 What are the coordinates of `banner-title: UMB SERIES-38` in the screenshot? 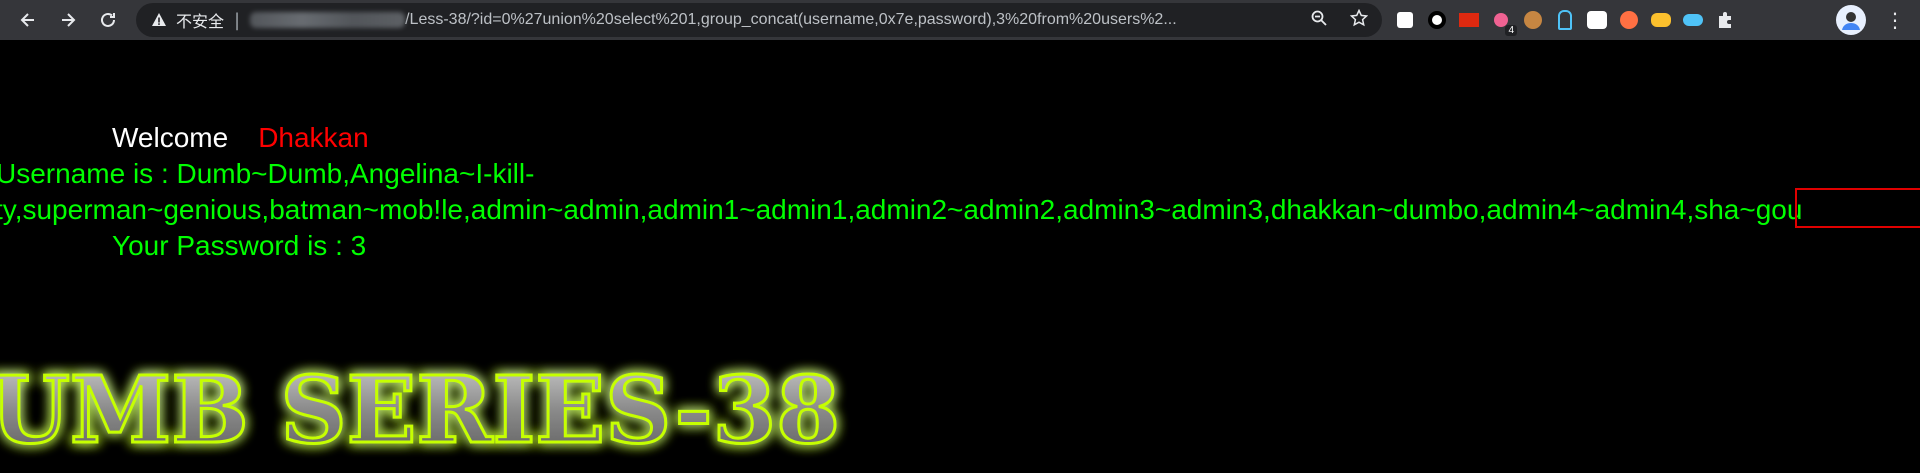 It's located at (420, 410).